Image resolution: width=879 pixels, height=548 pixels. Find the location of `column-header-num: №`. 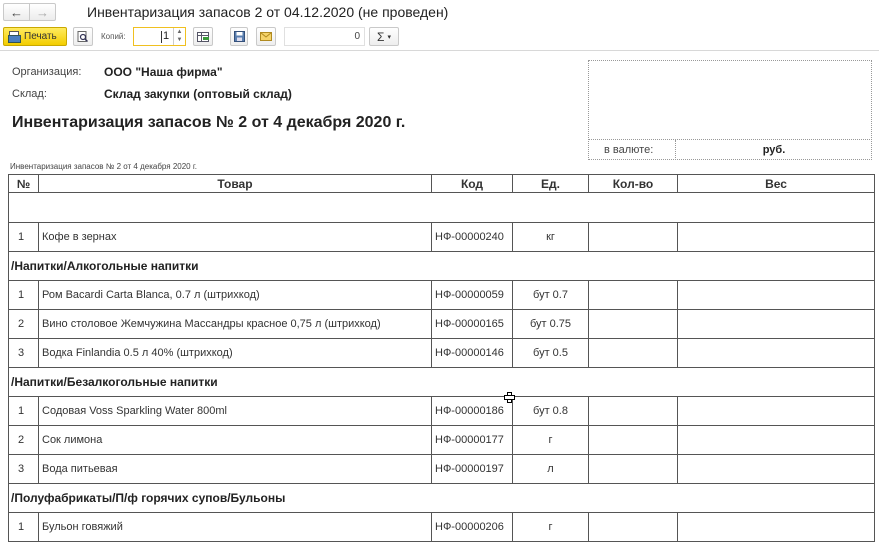

column-header-num: № is located at coordinates (23, 183).